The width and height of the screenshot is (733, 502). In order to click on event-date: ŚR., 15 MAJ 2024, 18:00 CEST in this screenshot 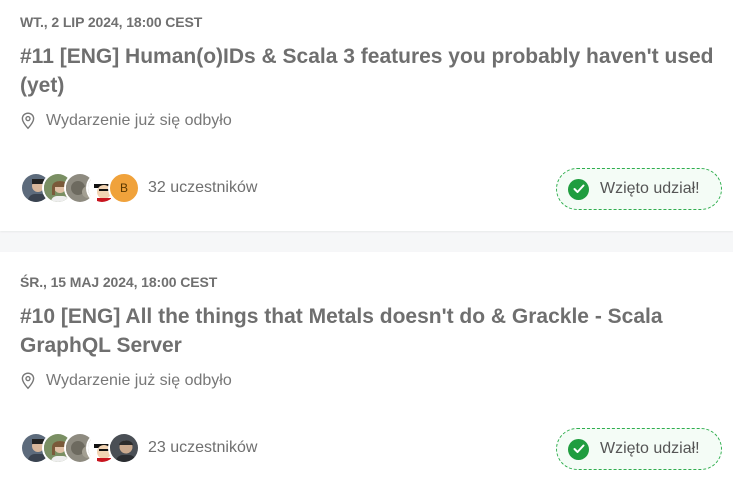, I will do `click(119, 282)`.